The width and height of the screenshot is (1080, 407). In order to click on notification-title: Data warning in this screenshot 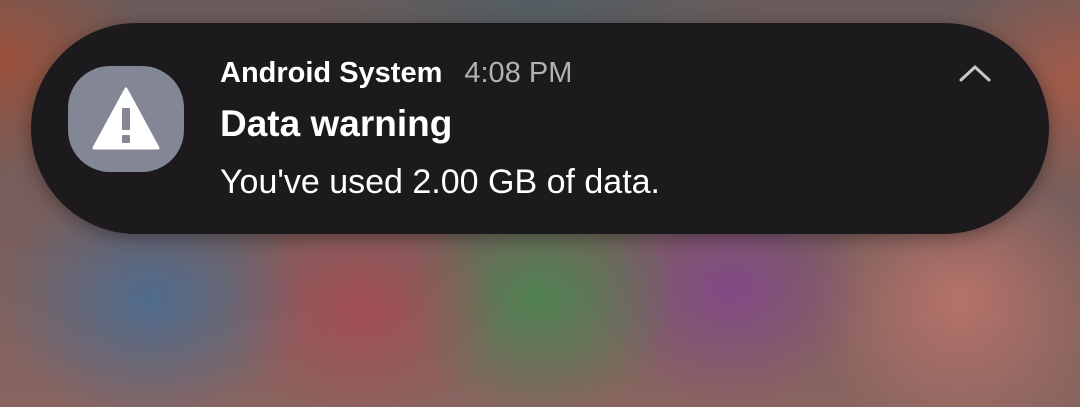, I will do `click(336, 123)`.